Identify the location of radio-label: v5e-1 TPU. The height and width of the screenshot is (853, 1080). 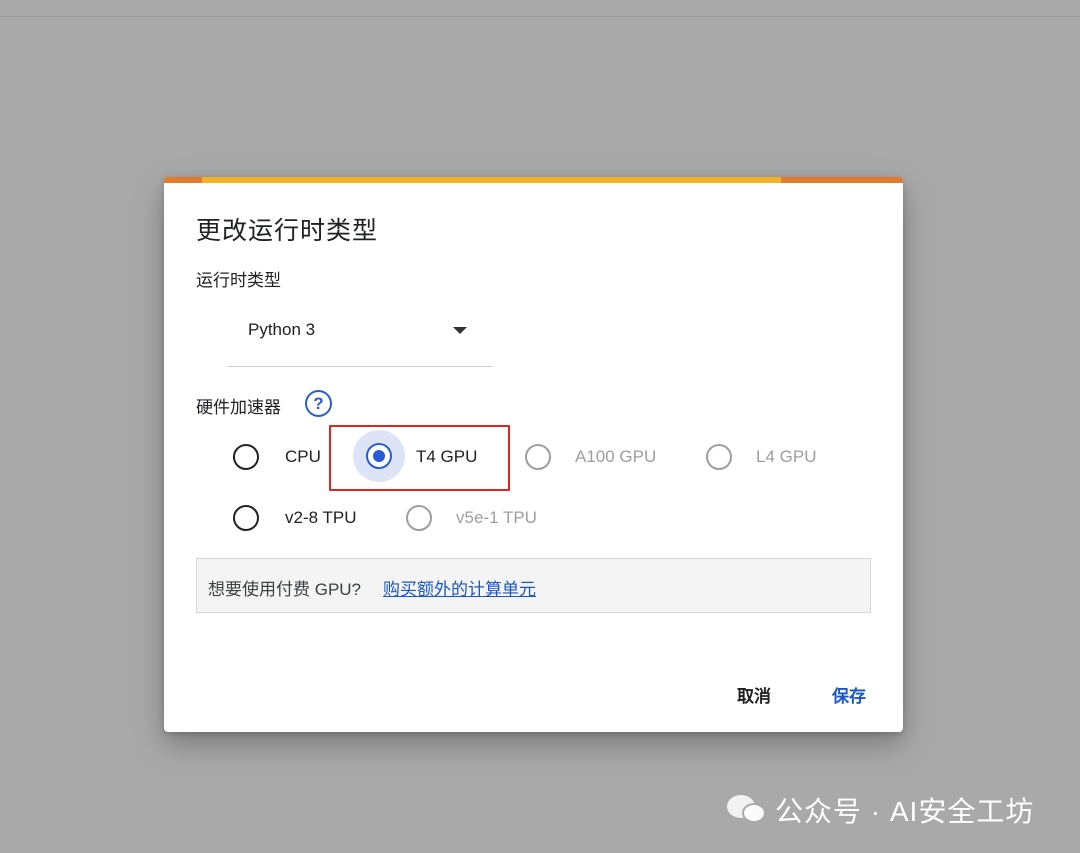
(496, 517).